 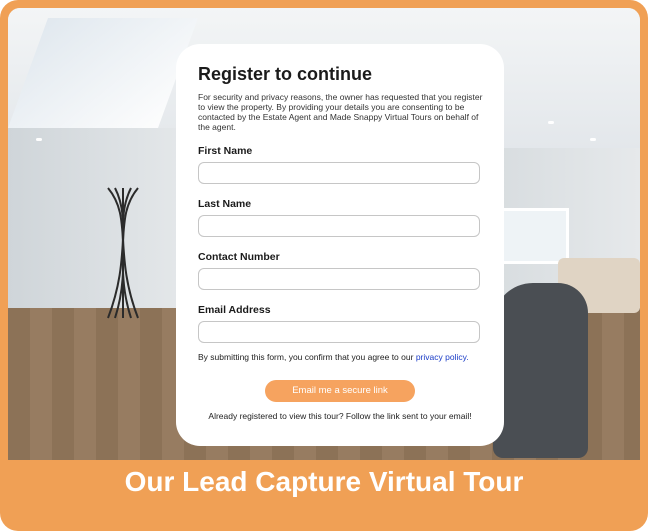 I want to click on armchair, so click(x=540, y=370).